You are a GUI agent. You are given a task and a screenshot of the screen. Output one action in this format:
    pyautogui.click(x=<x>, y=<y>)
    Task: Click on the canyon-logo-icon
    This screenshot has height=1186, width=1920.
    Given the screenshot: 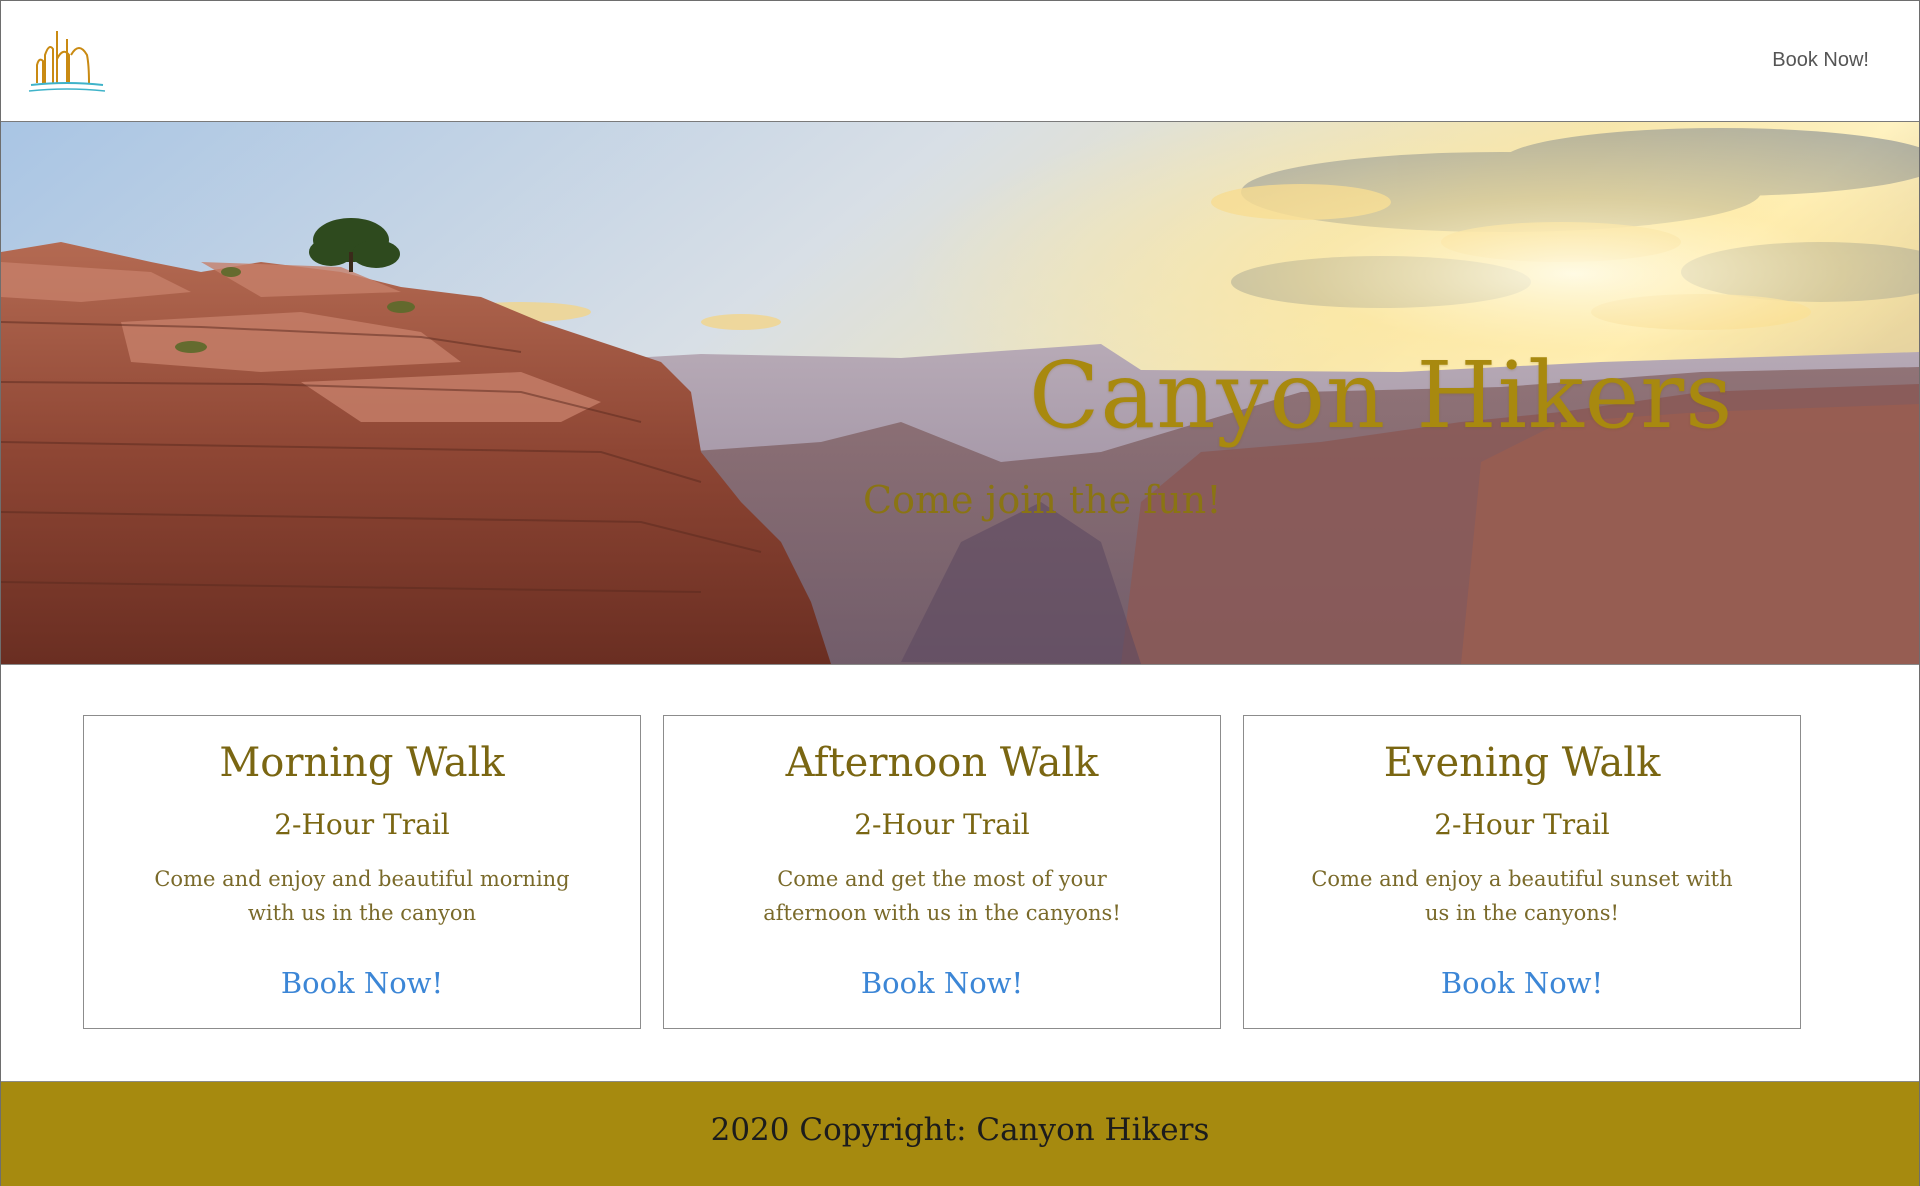 What is the action you would take?
    pyautogui.click(x=67, y=61)
    